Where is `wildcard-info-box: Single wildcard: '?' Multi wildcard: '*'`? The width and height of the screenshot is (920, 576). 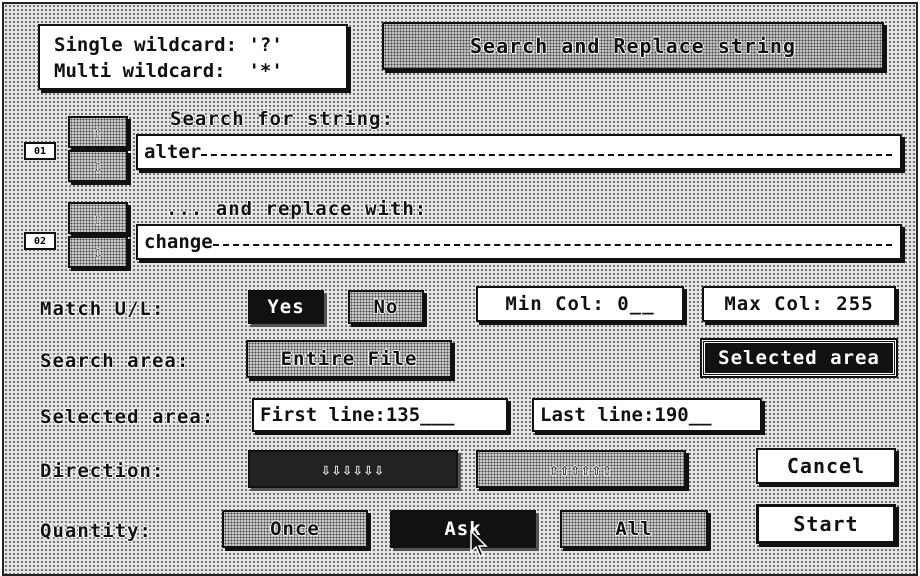 wildcard-info-box: Single wildcard: '?' Multi wildcard: '*' is located at coordinates (193, 57).